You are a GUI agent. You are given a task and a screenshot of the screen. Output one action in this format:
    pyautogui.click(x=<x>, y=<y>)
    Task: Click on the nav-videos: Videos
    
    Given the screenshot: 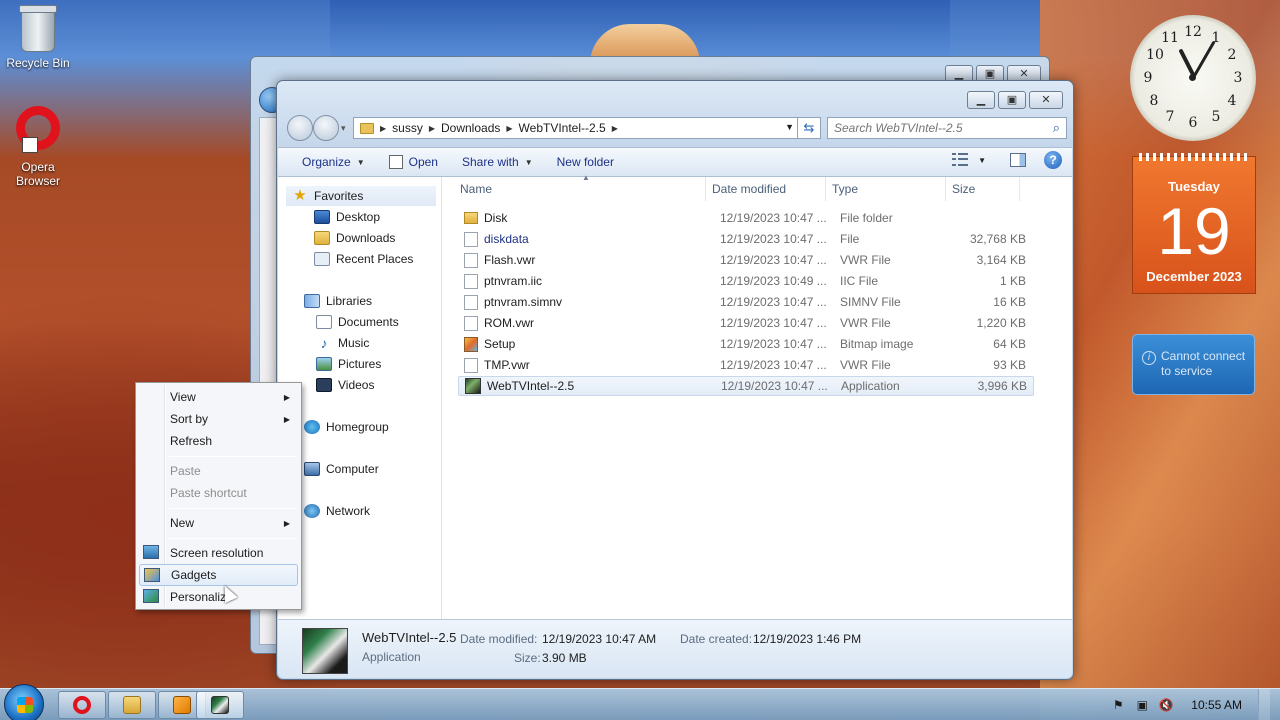 What is the action you would take?
    pyautogui.click(x=345, y=385)
    